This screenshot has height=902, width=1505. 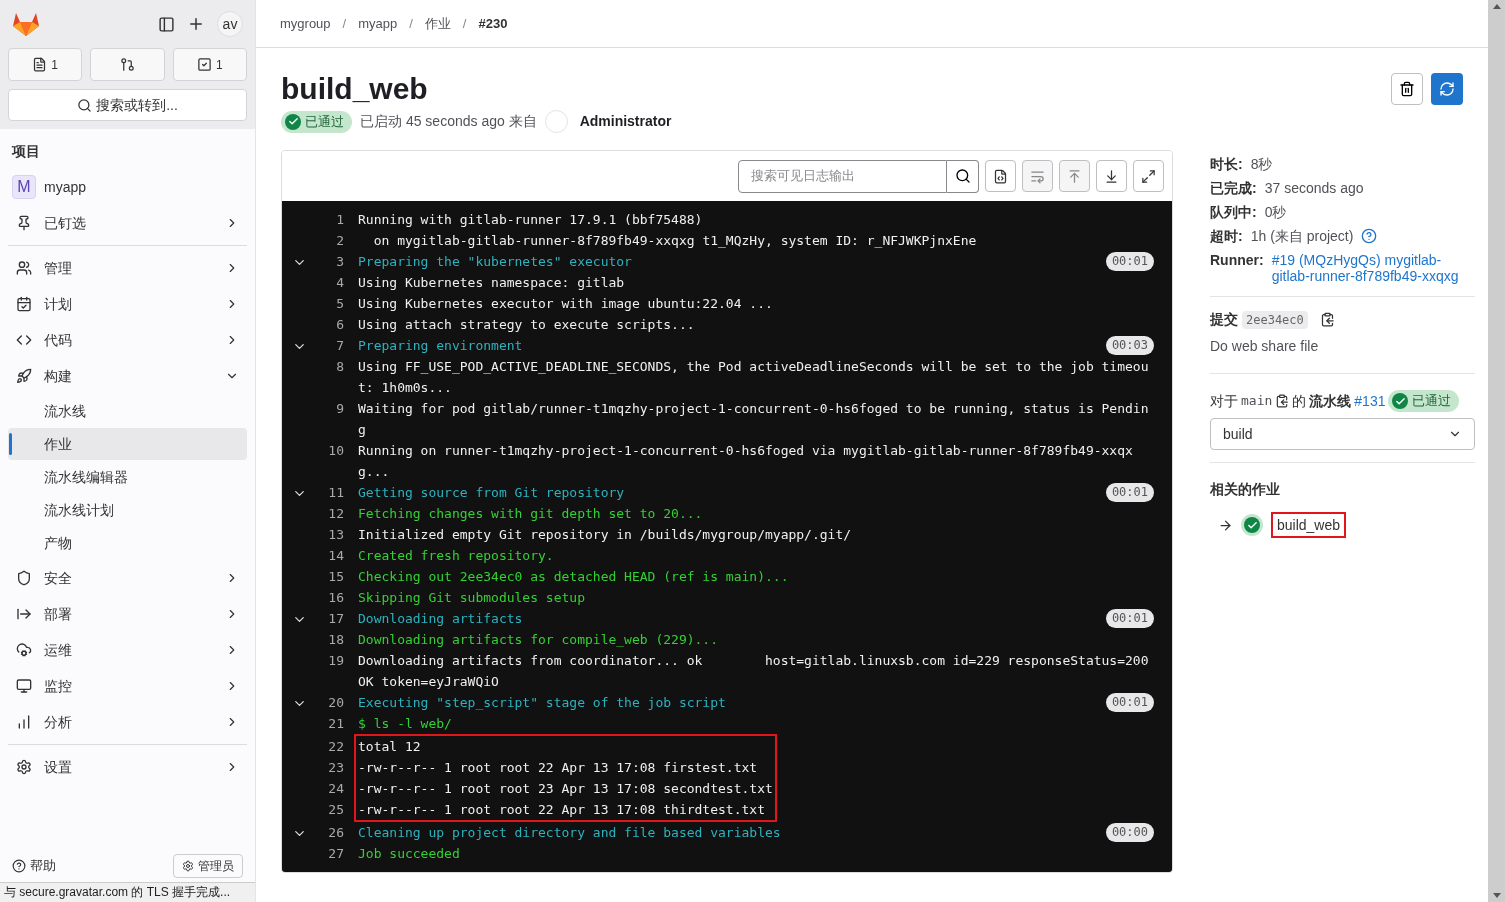 I want to click on nav-item: 分析, so click(x=127, y=722).